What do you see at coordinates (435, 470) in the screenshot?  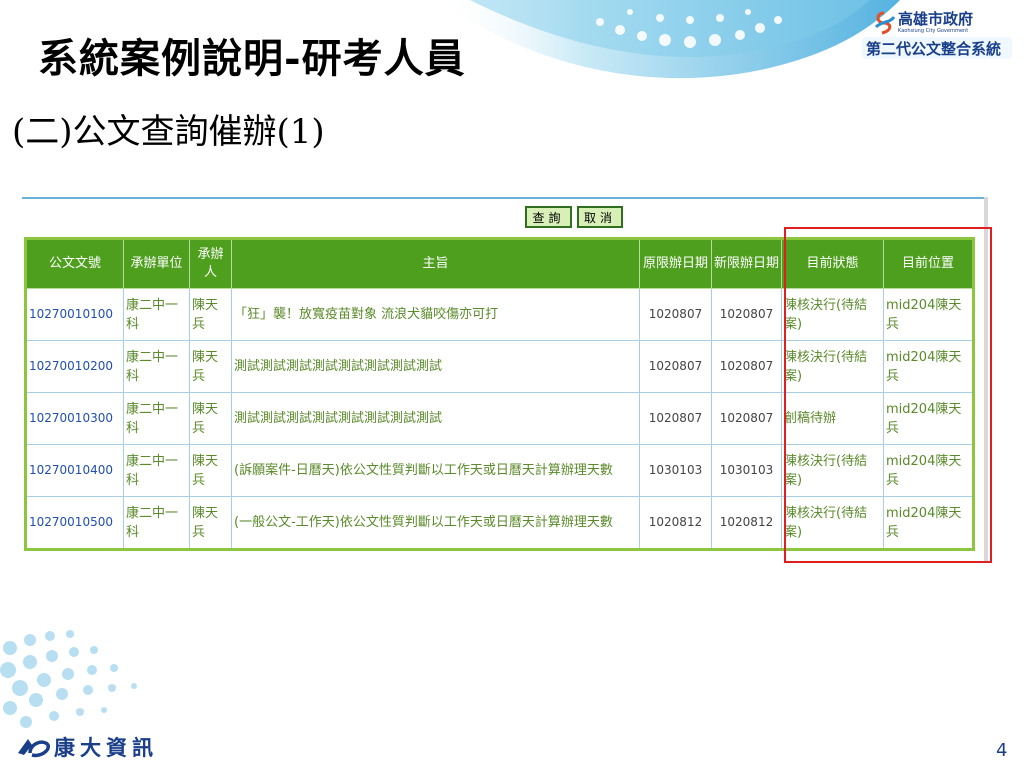 I see `subject-cell: (訴願案件-日曆天)依公文性質判斷以工作天或日曆天計算辦理天數` at bounding box center [435, 470].